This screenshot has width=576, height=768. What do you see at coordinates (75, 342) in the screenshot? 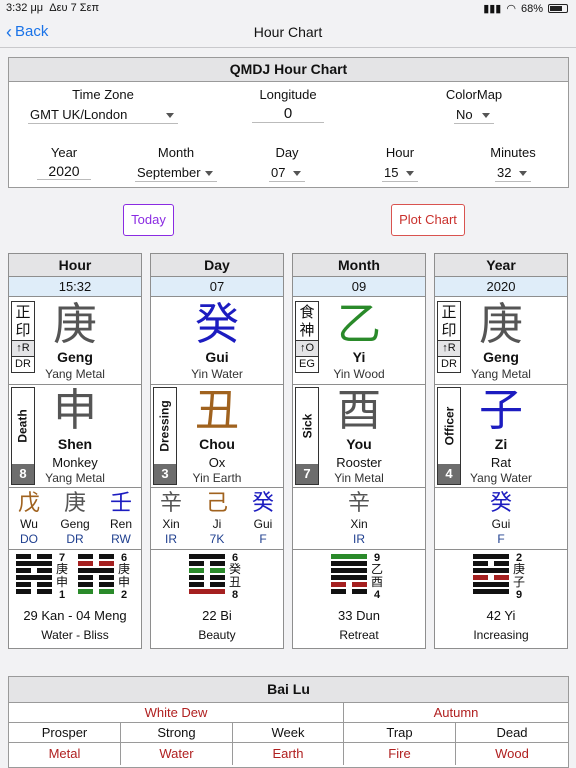
I see `stem-section: 正印 ↑R DR 庚 Geng Yang Metal` at bounding box center [75, 342].